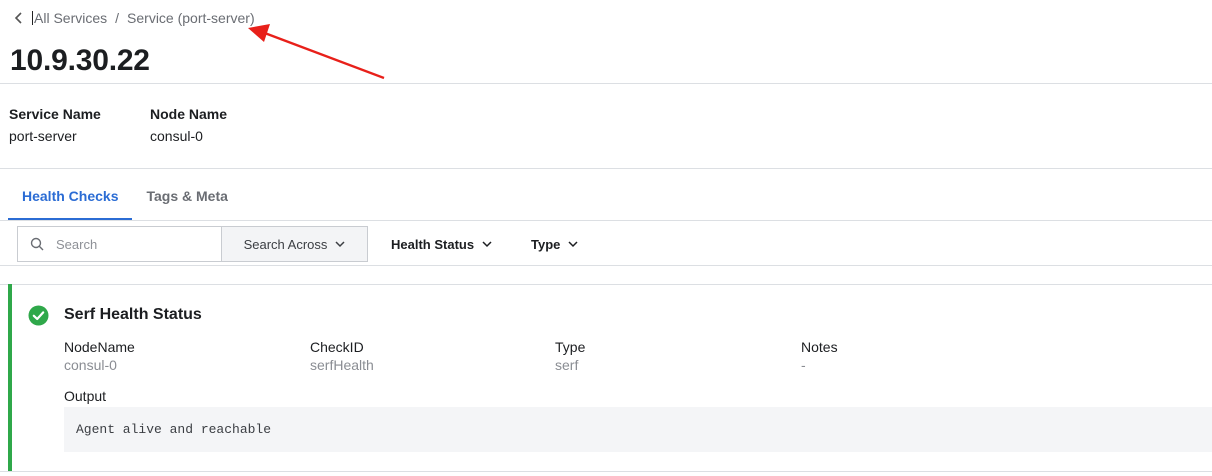 Image resolution: width=1212 pixels, height=476 pixels. I want to click on health-status-filter: Health Status, so click(441, 244).